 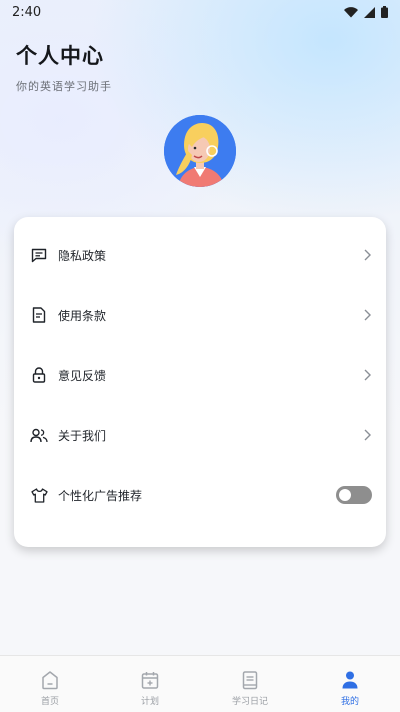 What do you see at coordinates (49, 702) in the screenshot?
I see `tab-label: 首页` at bounding box center [49, 702].